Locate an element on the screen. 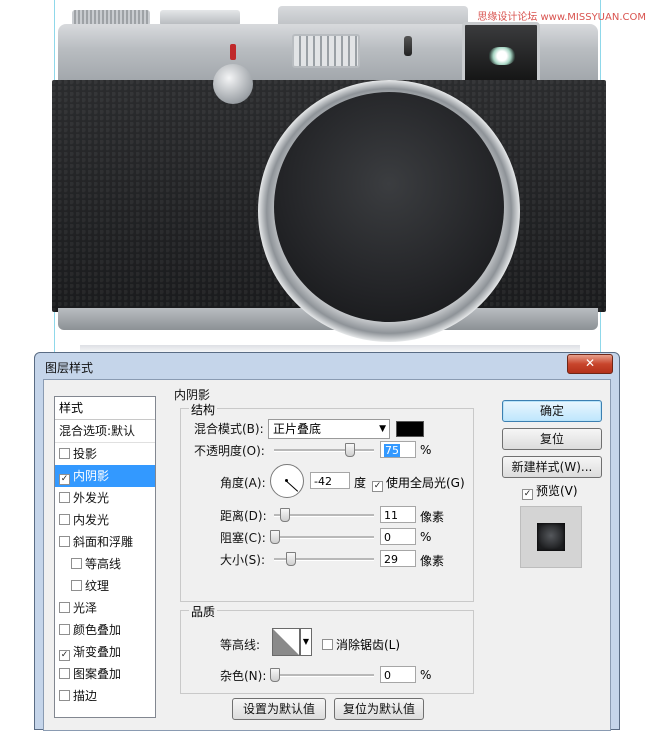 This screenshot has width=652, height=731. style-item: ✓ 内阴影 is located at coordinates (105, 476).